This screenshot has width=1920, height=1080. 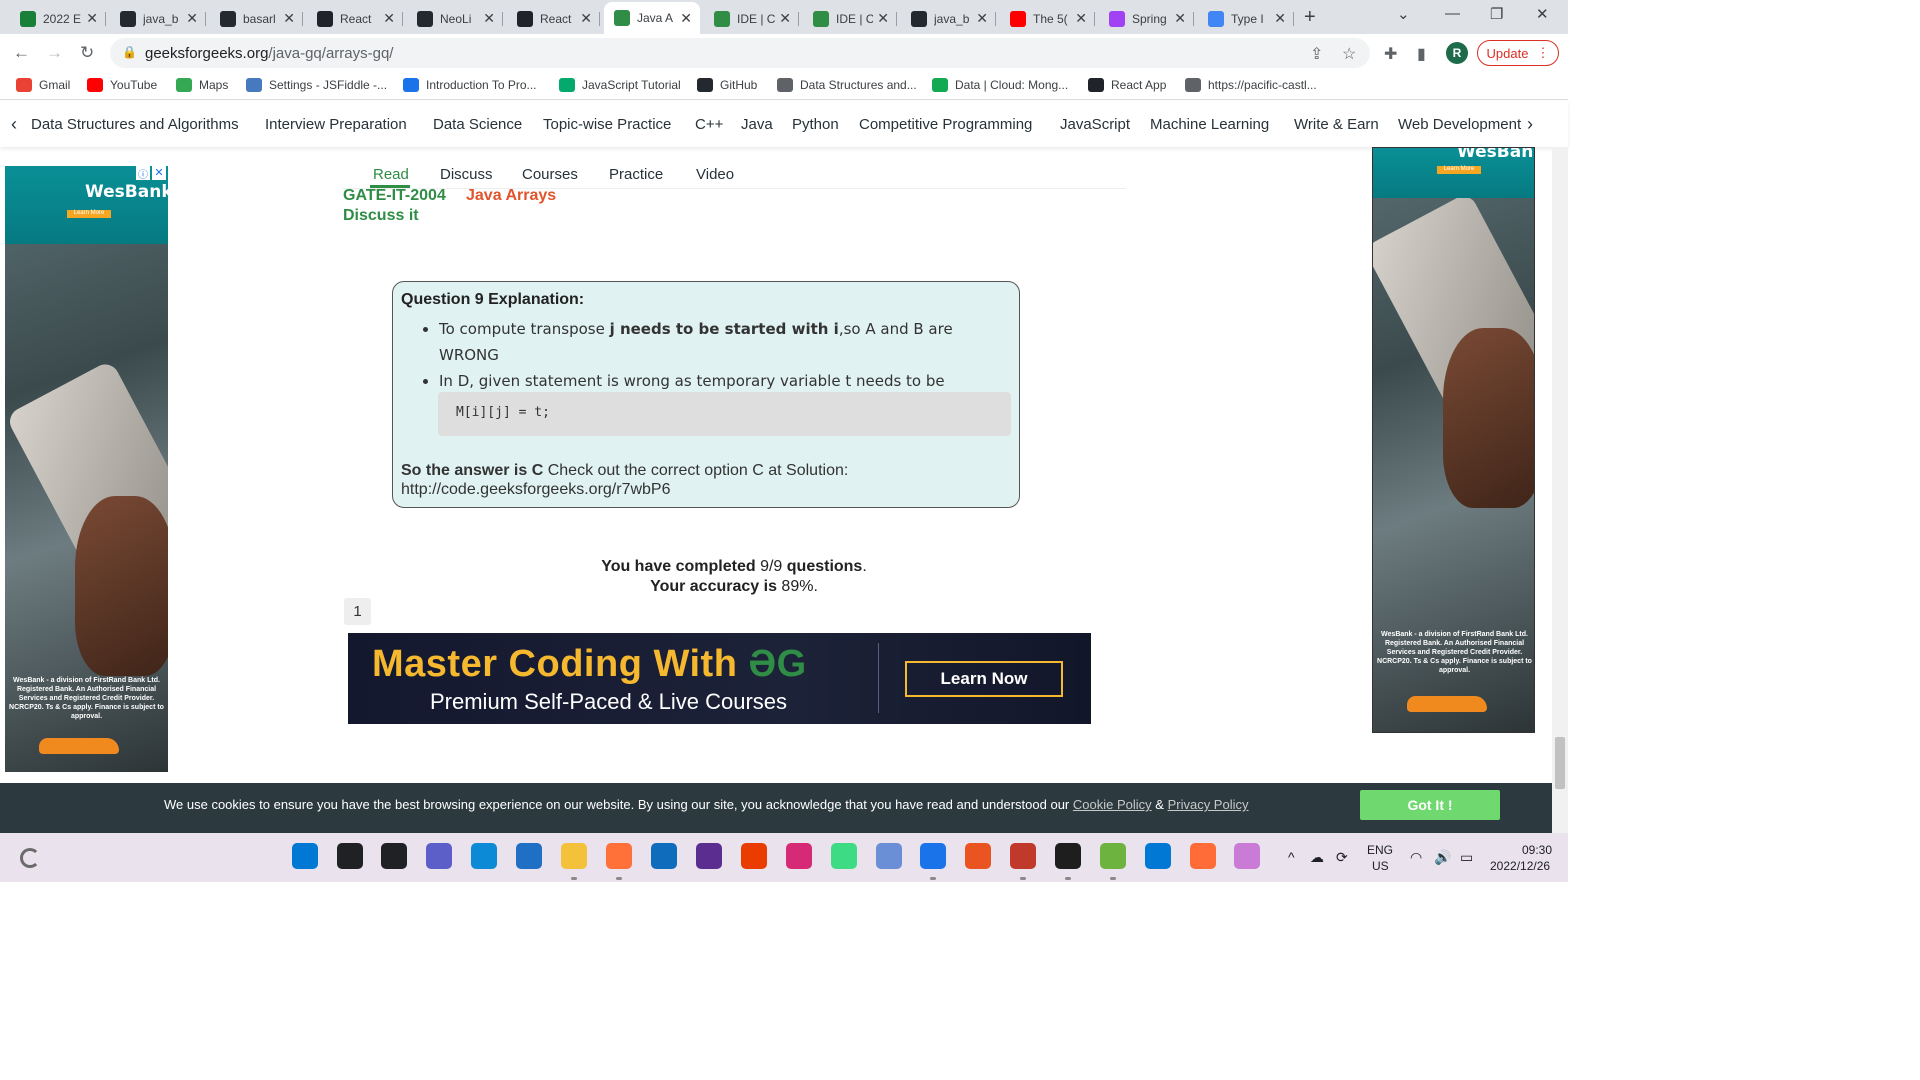 What do you see at coordinates (1158, 856) in the screenshot?
I see `vscode-icon` at bounding box center [1158, 856].